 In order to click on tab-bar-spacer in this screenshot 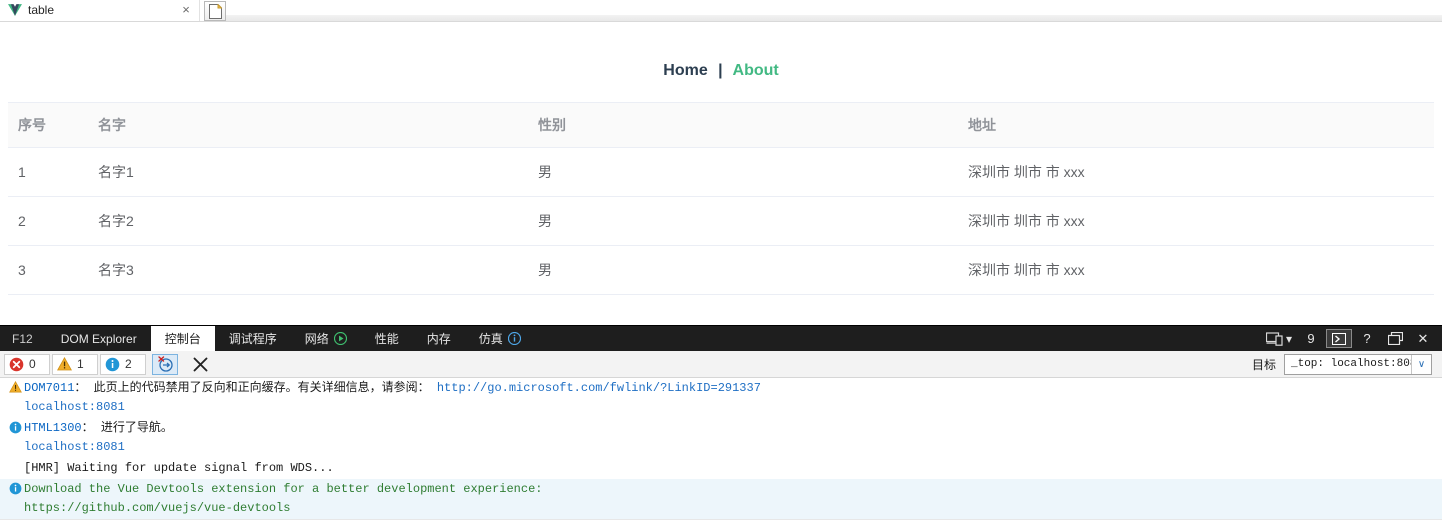, I will do `click(898, 338)`.